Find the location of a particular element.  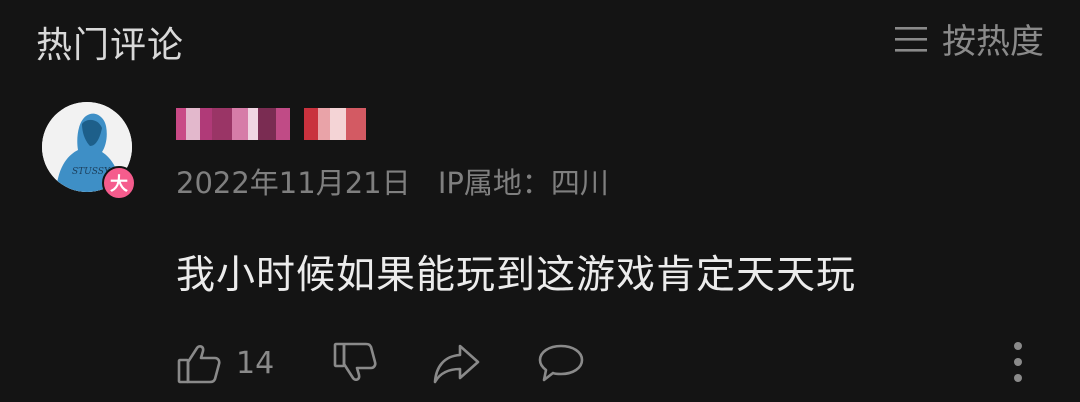

dislike-button is located at coordinates (355, 363).